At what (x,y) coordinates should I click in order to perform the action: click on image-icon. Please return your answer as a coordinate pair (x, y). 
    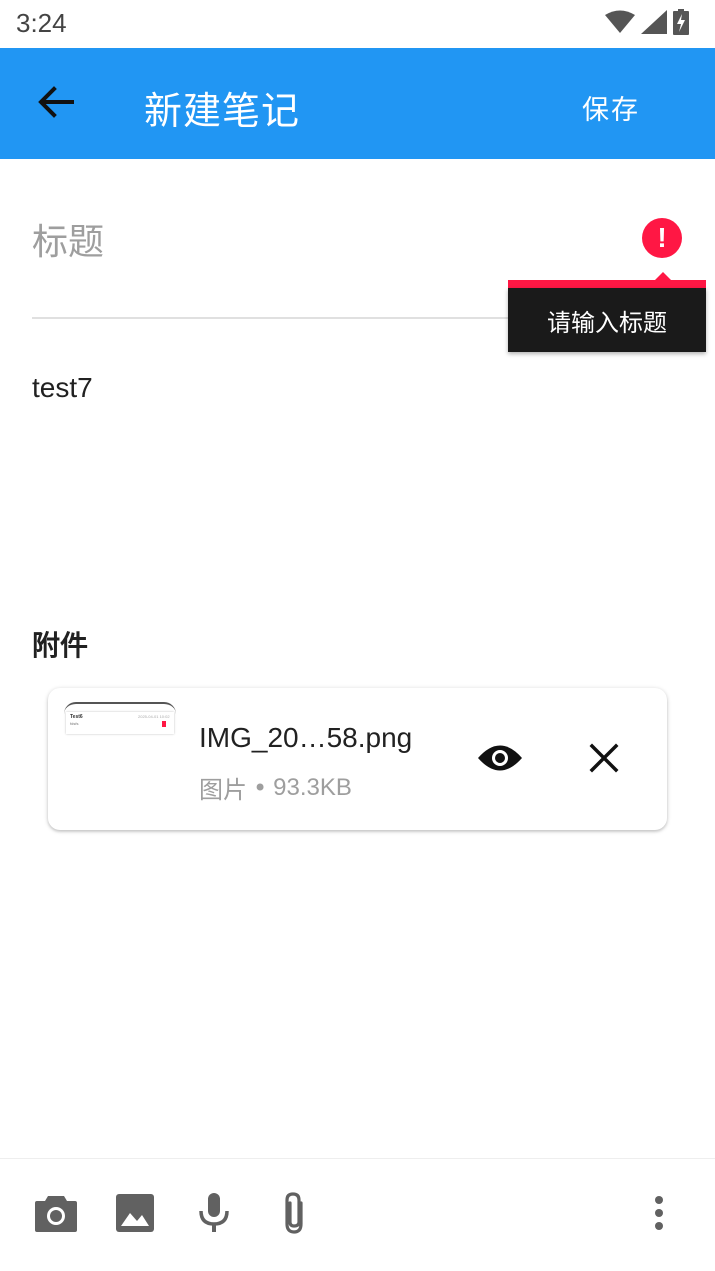
    Looking at the image, I should click on (135, 1215).